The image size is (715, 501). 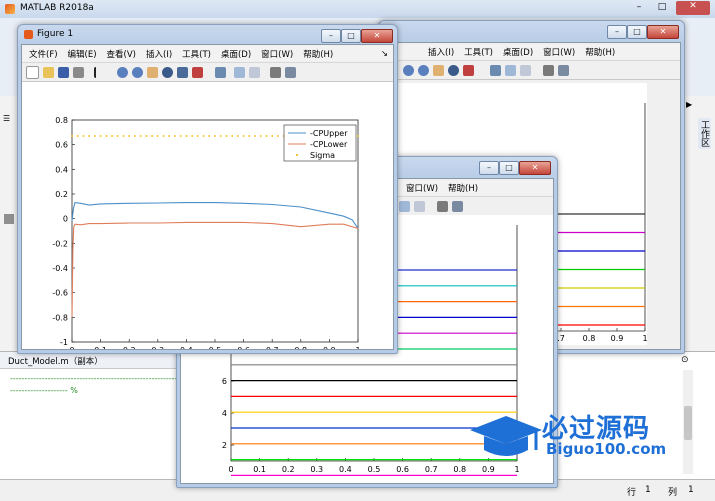 I want to click on figure1-title: Figure 1, so click(x=55, y=34).